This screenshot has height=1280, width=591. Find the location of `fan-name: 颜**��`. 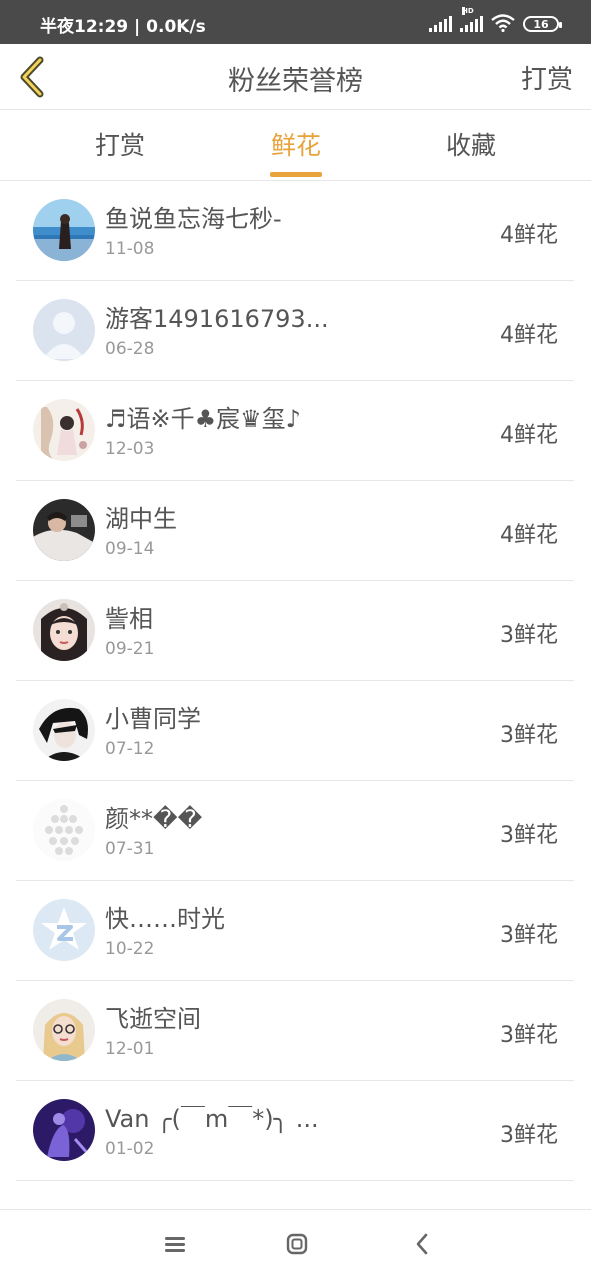

fan-name: 颜**�� is located at coordinates (154, 819).